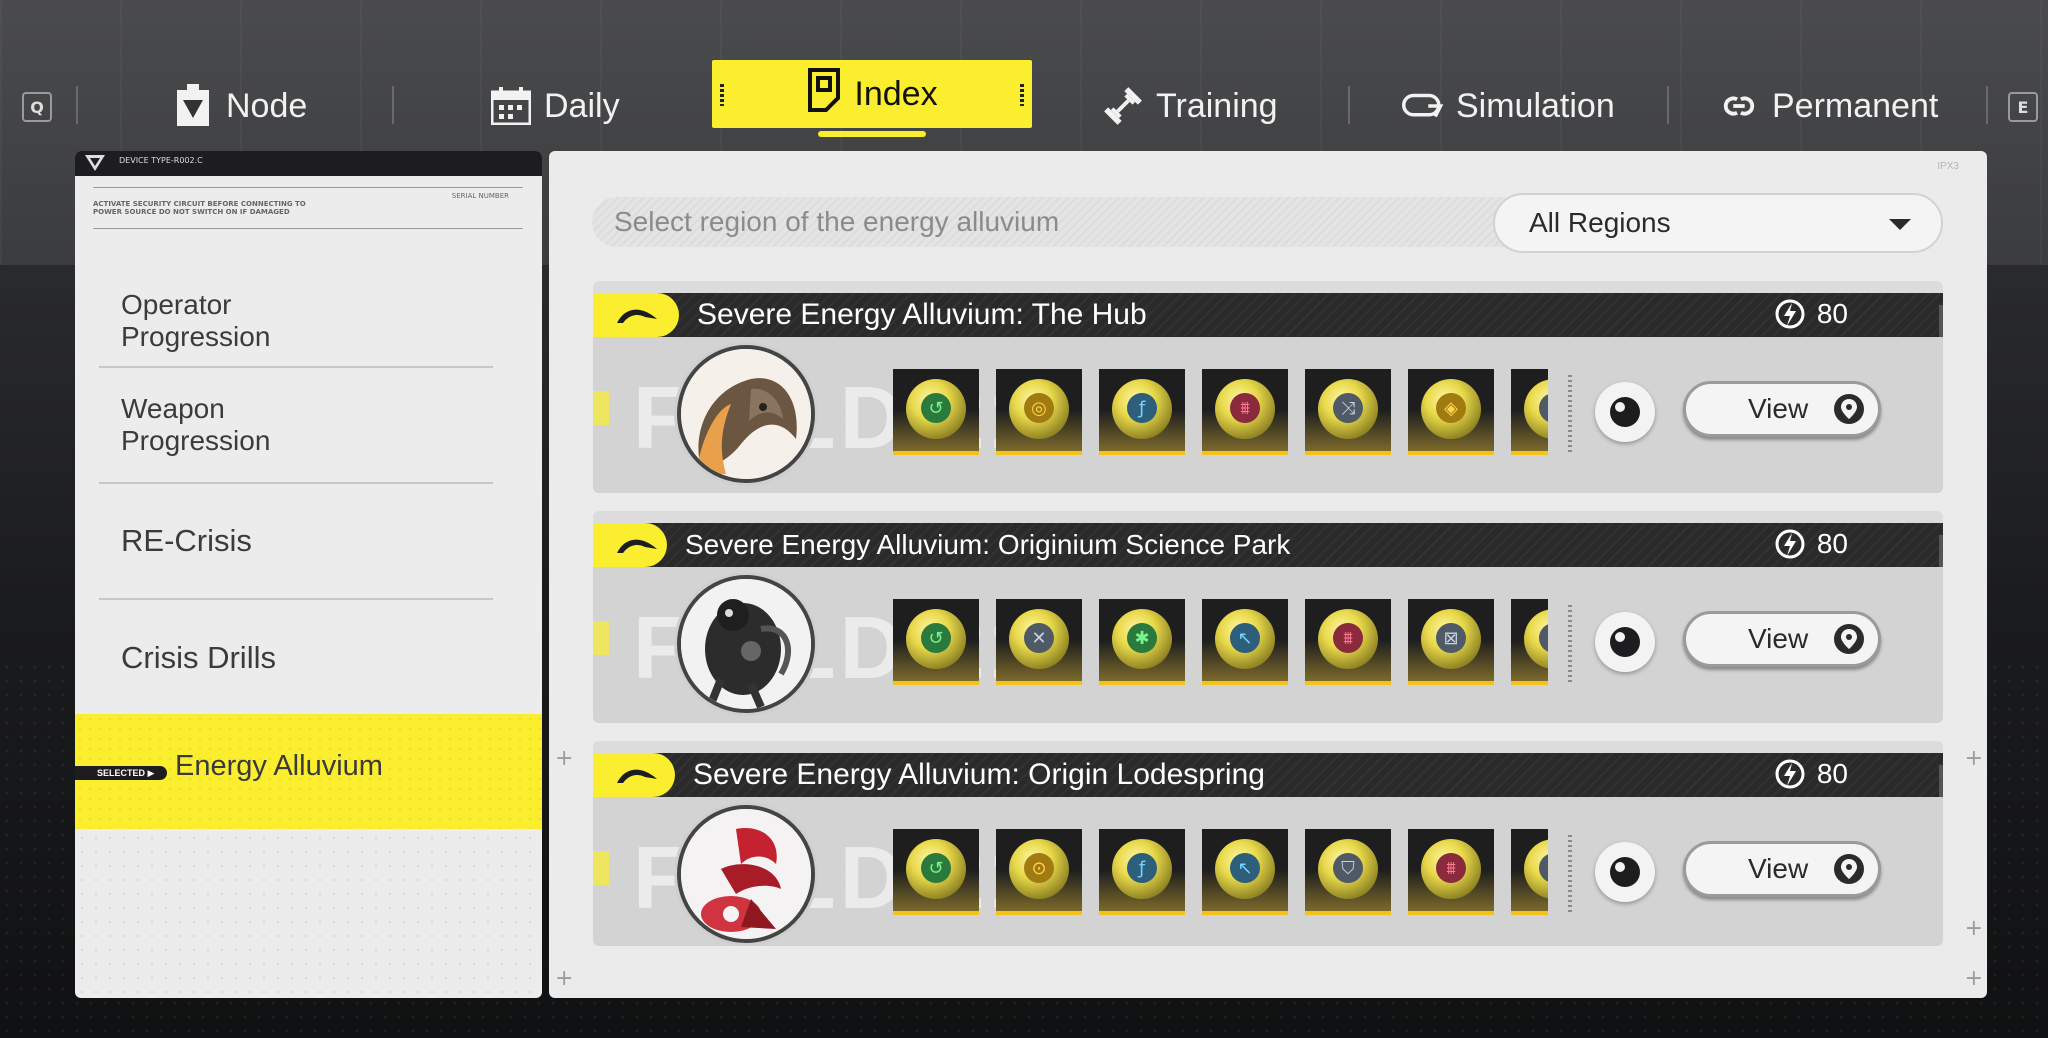 Image resolution: width=2048 pixels, height=1038 pixels. I want to click on tab-daily: Daily, so click(555, 106).